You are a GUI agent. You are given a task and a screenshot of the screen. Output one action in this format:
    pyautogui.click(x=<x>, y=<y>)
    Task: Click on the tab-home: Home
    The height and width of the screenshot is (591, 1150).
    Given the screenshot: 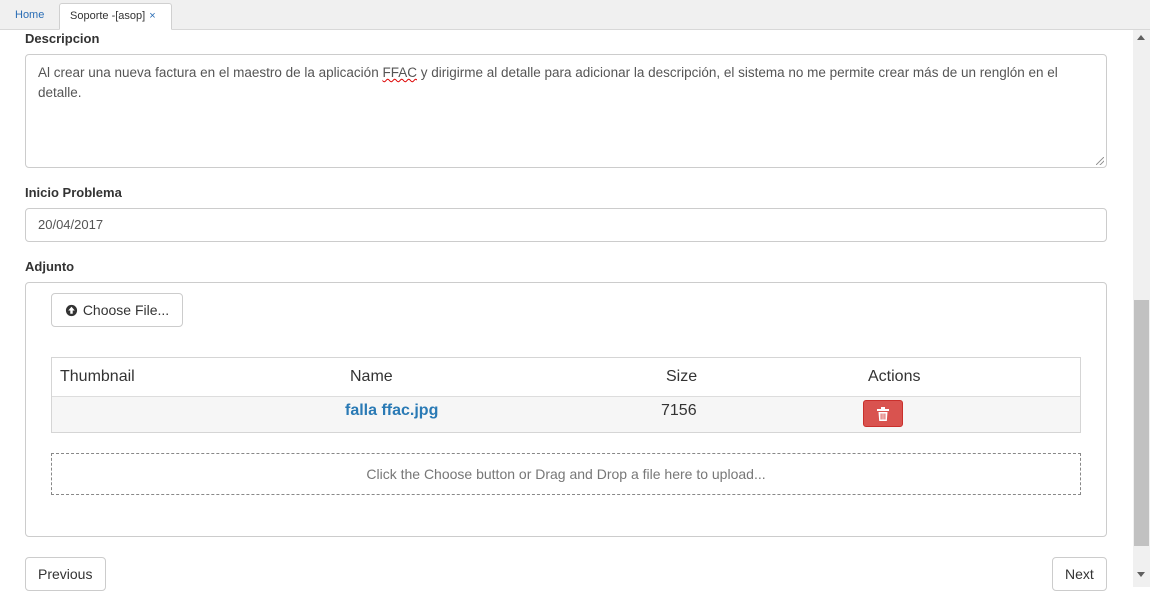 What is the action you would take?
    pyautogui.click(x=29, y=16)
    